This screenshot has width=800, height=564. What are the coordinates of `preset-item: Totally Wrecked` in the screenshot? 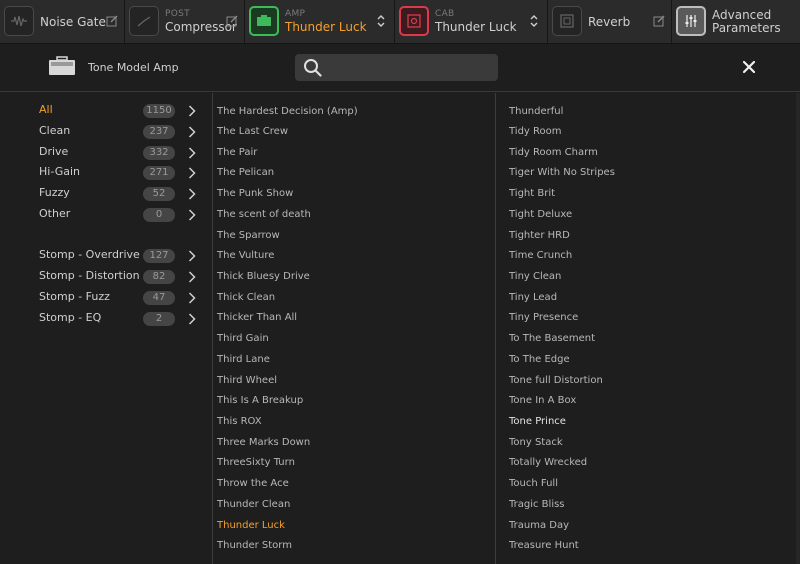 It's located at (648, 463).